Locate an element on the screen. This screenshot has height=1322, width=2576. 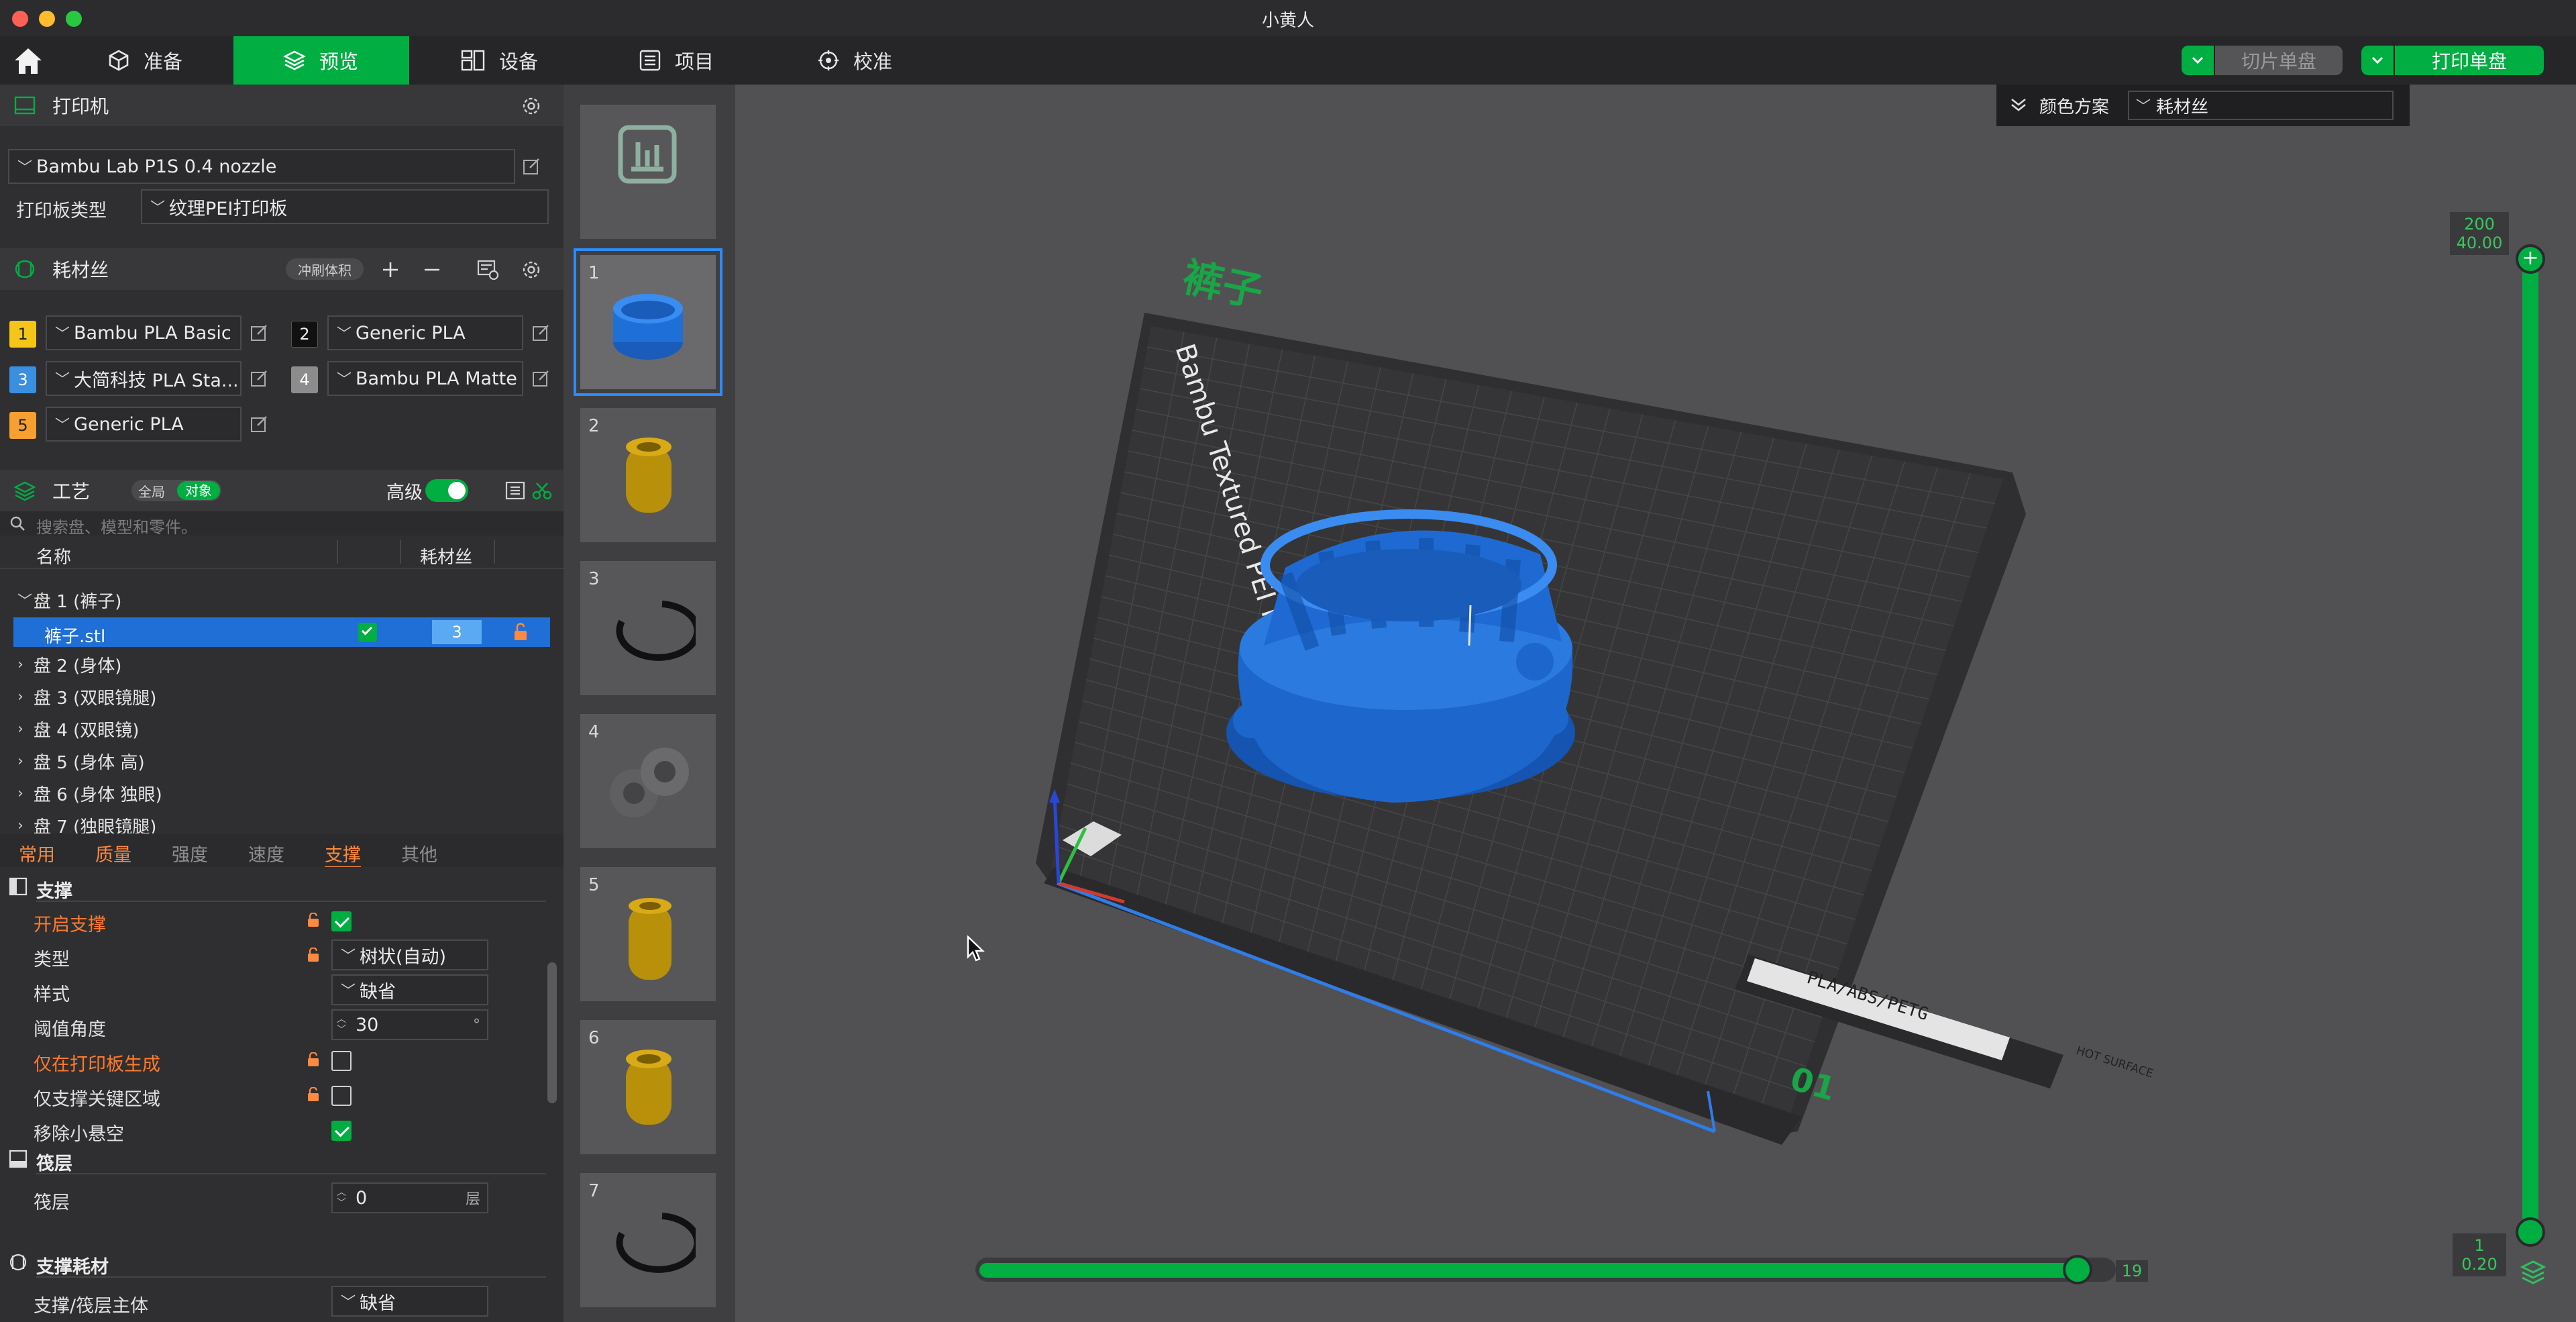
filament-1-color-swatch: 1 is located at coordinates (22, 334).